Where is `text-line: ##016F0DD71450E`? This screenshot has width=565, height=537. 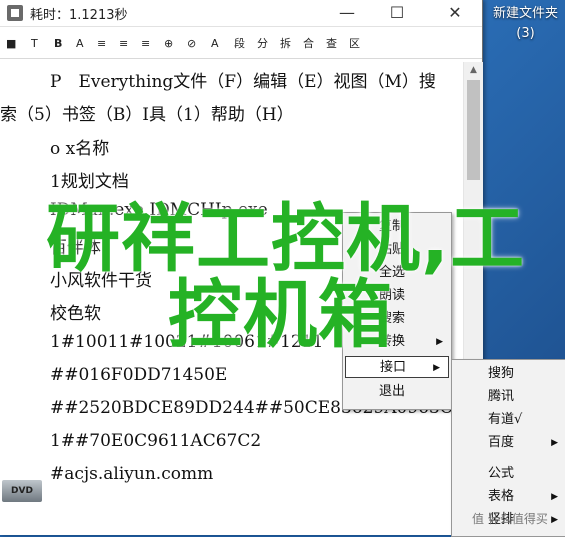
text-line: ##016F0DD71450E is located at coordinates (139, 375).